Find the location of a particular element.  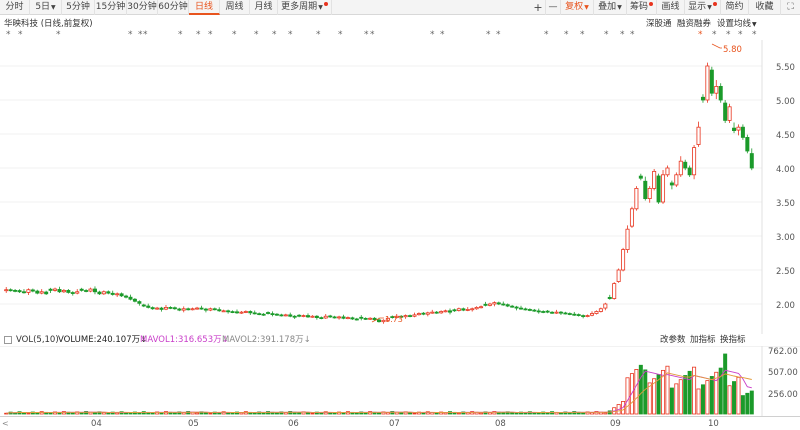

connect-button: 深股通 is located at coordinates (659, 23).